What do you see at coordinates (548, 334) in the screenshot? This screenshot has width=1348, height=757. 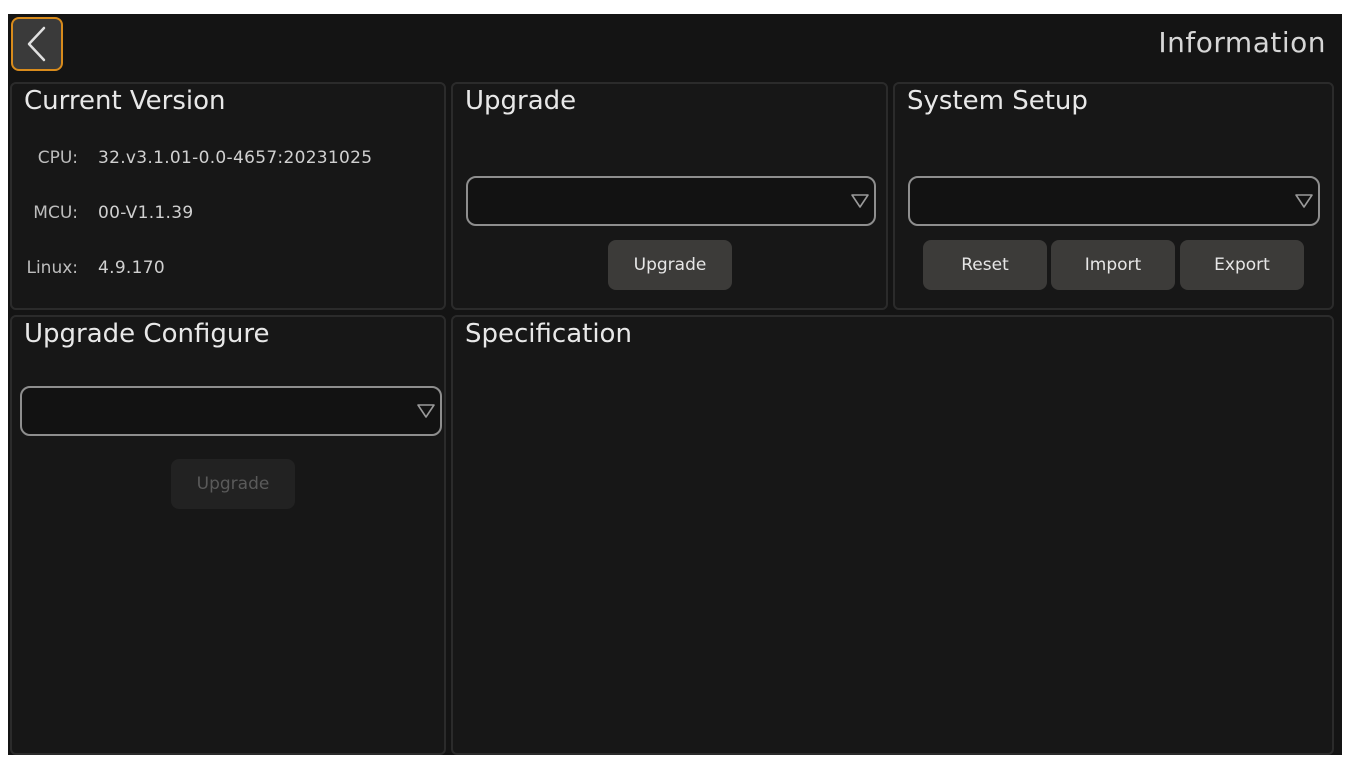 I see `specification-title: Specification` at bounding box center [548, 334].